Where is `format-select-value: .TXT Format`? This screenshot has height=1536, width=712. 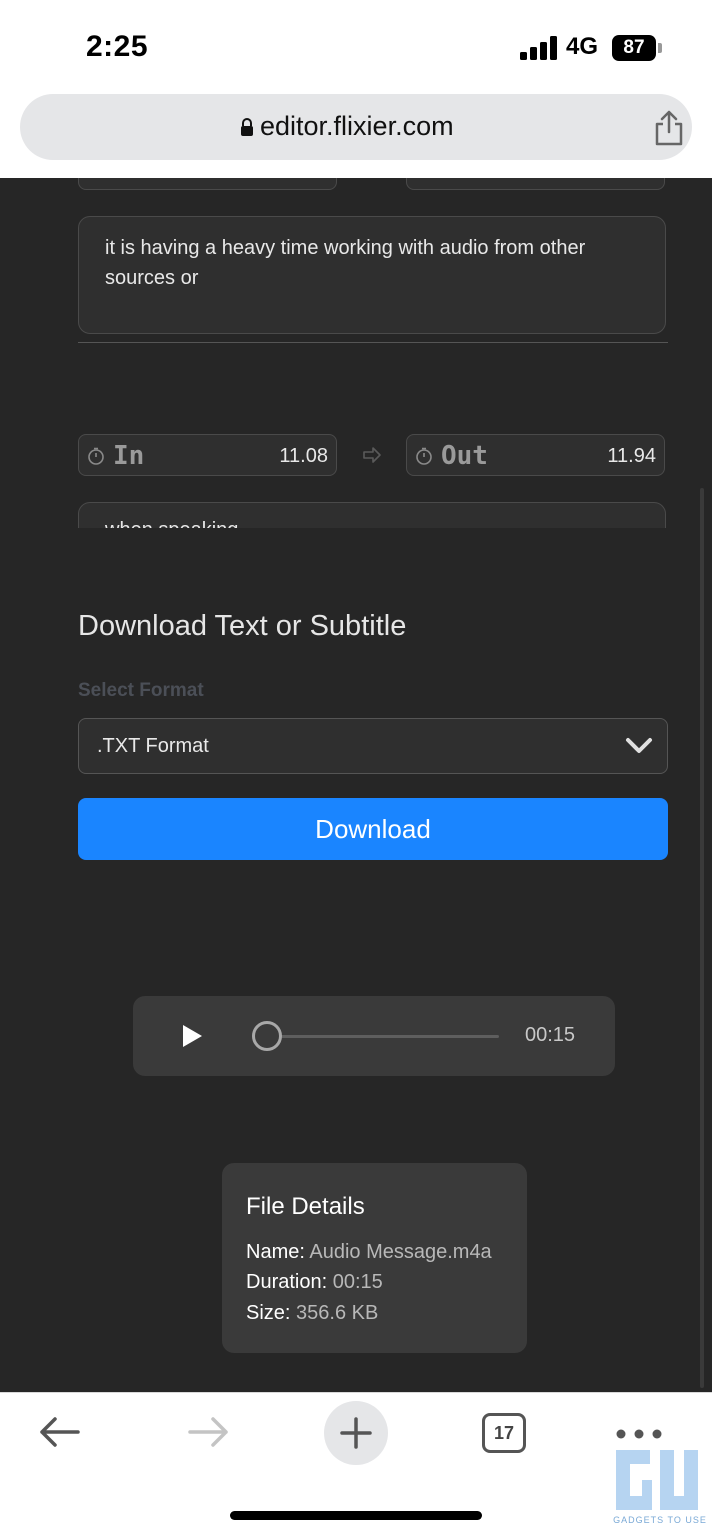
format-select-value: .TXT Format is located at coordinates (153, 746).